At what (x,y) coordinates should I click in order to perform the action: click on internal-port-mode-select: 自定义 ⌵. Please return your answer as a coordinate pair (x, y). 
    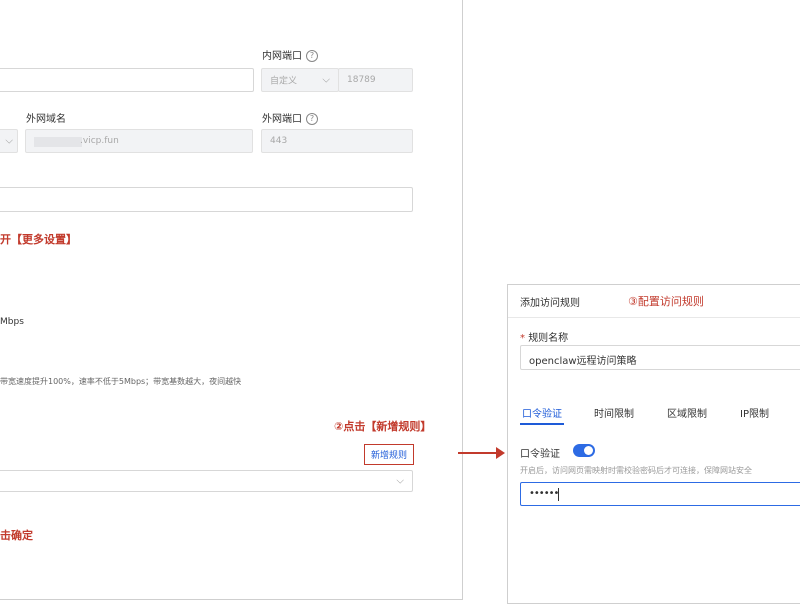
    Looking at the image, I should click on (300, 80).